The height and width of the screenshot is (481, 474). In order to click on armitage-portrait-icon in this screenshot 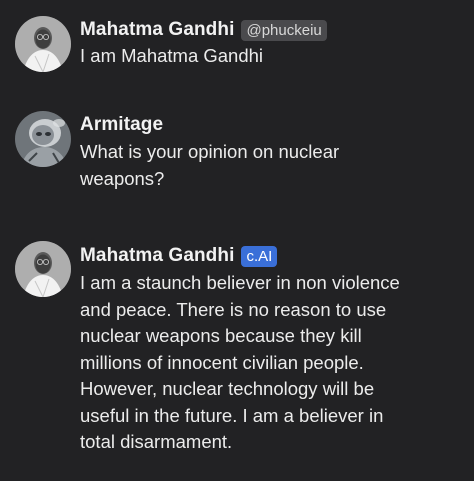, I will do `click(43, 139)`.